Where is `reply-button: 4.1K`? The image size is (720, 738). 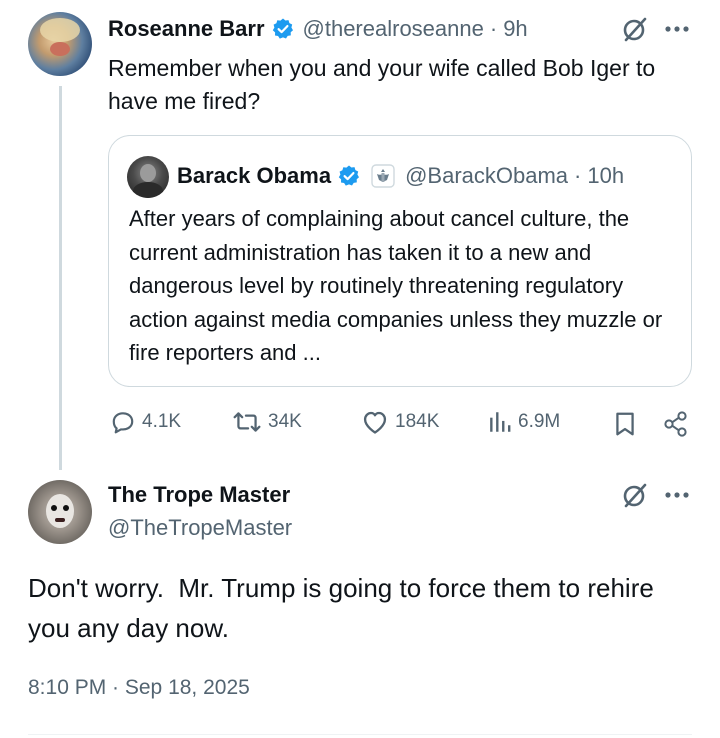
reply-button: 4.1K is located at coordinates (145, 422).